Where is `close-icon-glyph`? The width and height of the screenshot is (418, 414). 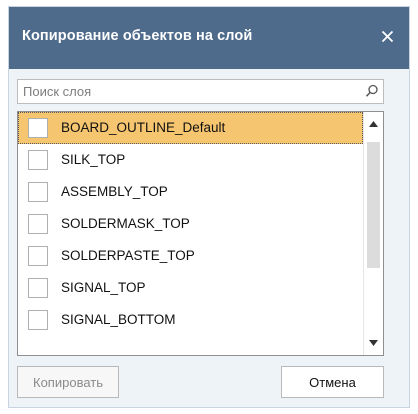 close-icon-glyph is located at coordinates (387, 36).